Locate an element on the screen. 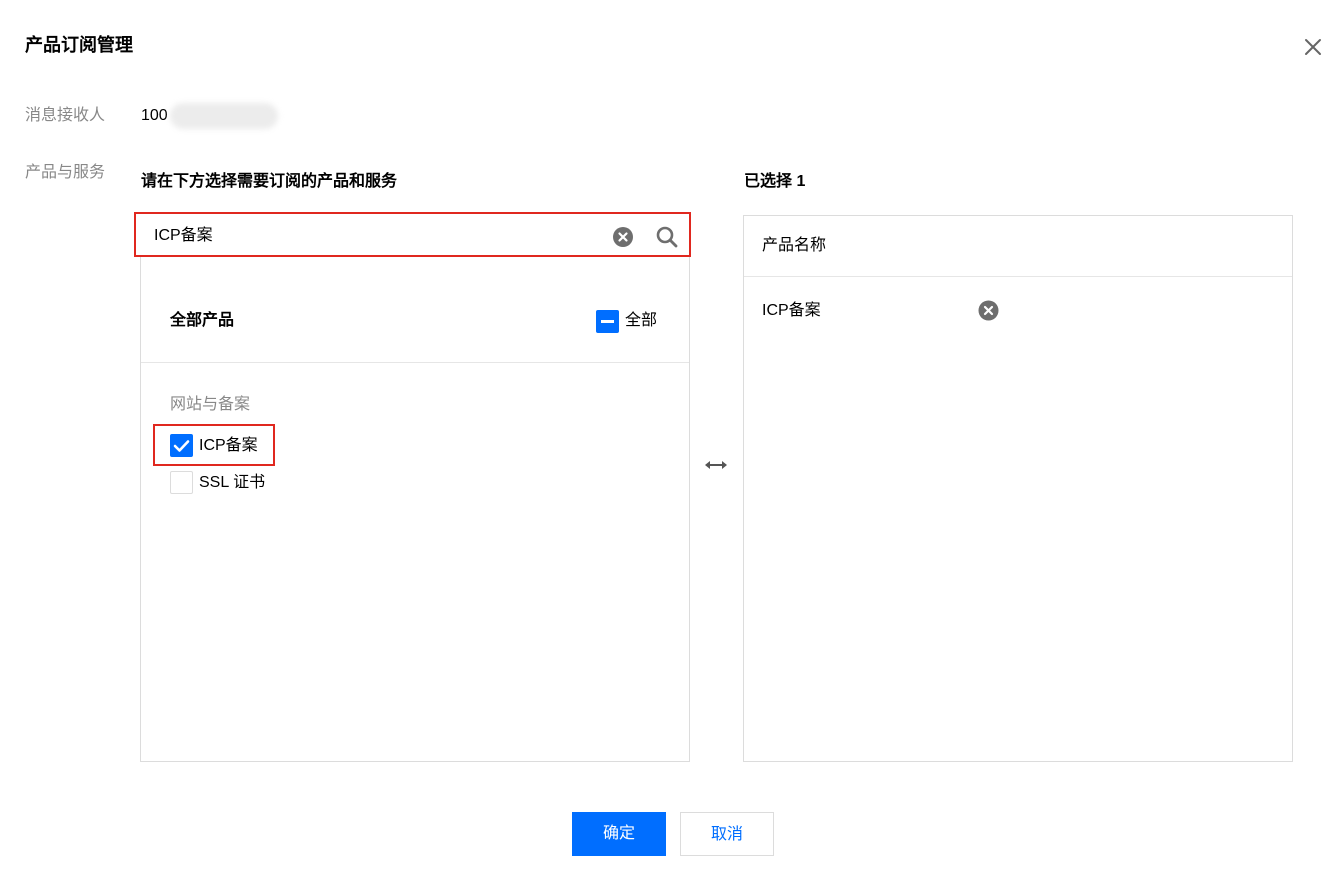 The height and width of the screenshot is (869, 1338). search-icon is located at coordinates (667, 237).